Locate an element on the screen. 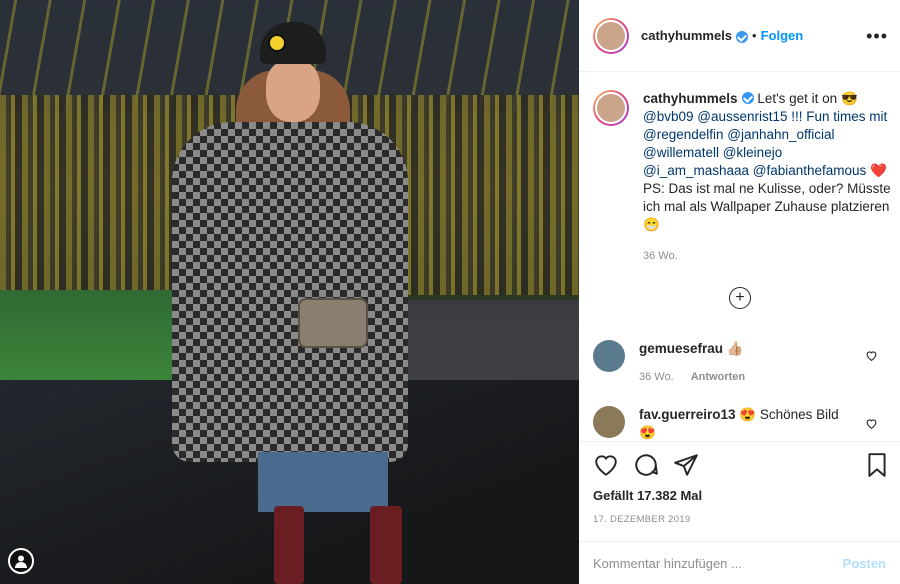 The image size is (900, 584). comment-item: gemuesefrau 👍🏼 36 Wo. Antworten is located at coordinates (743, 363).